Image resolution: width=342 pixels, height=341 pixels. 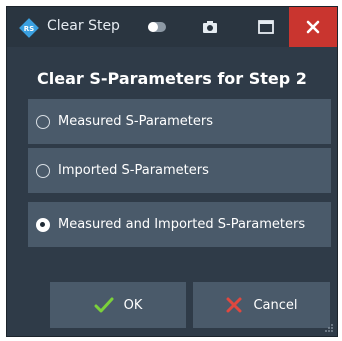 I want to click on maximize-icon, so click(x=266, y=27).